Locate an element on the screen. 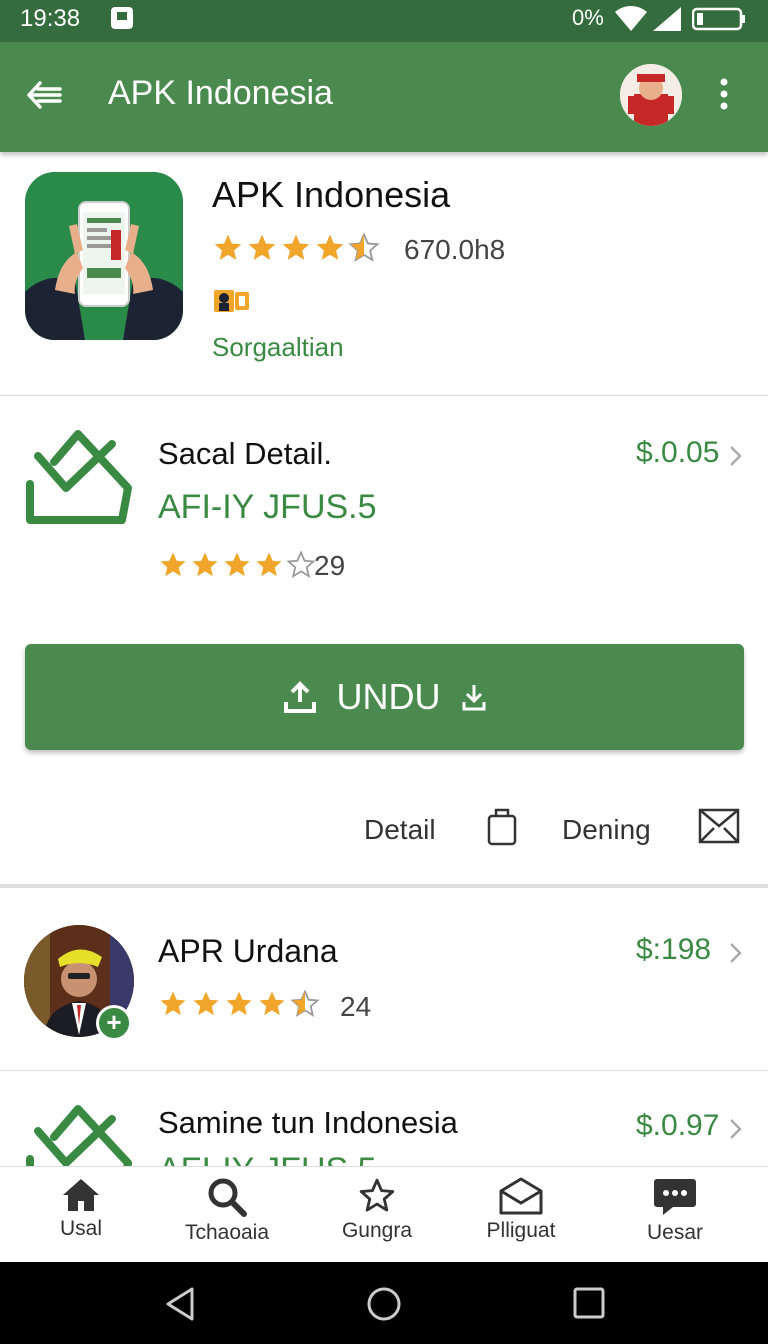 The width and height of the screenshot is (768, 1344). nav-item-gungra: Gungra is located at coordinates (377, 1210).